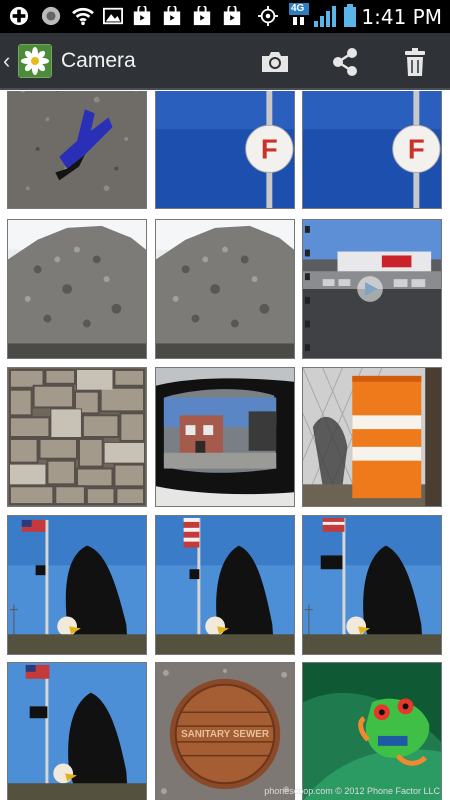  What do you see at coordinates (225, 61) in the screenshot?
I see `action-bar: ‹ Camera` at bounding box center [225, 61].